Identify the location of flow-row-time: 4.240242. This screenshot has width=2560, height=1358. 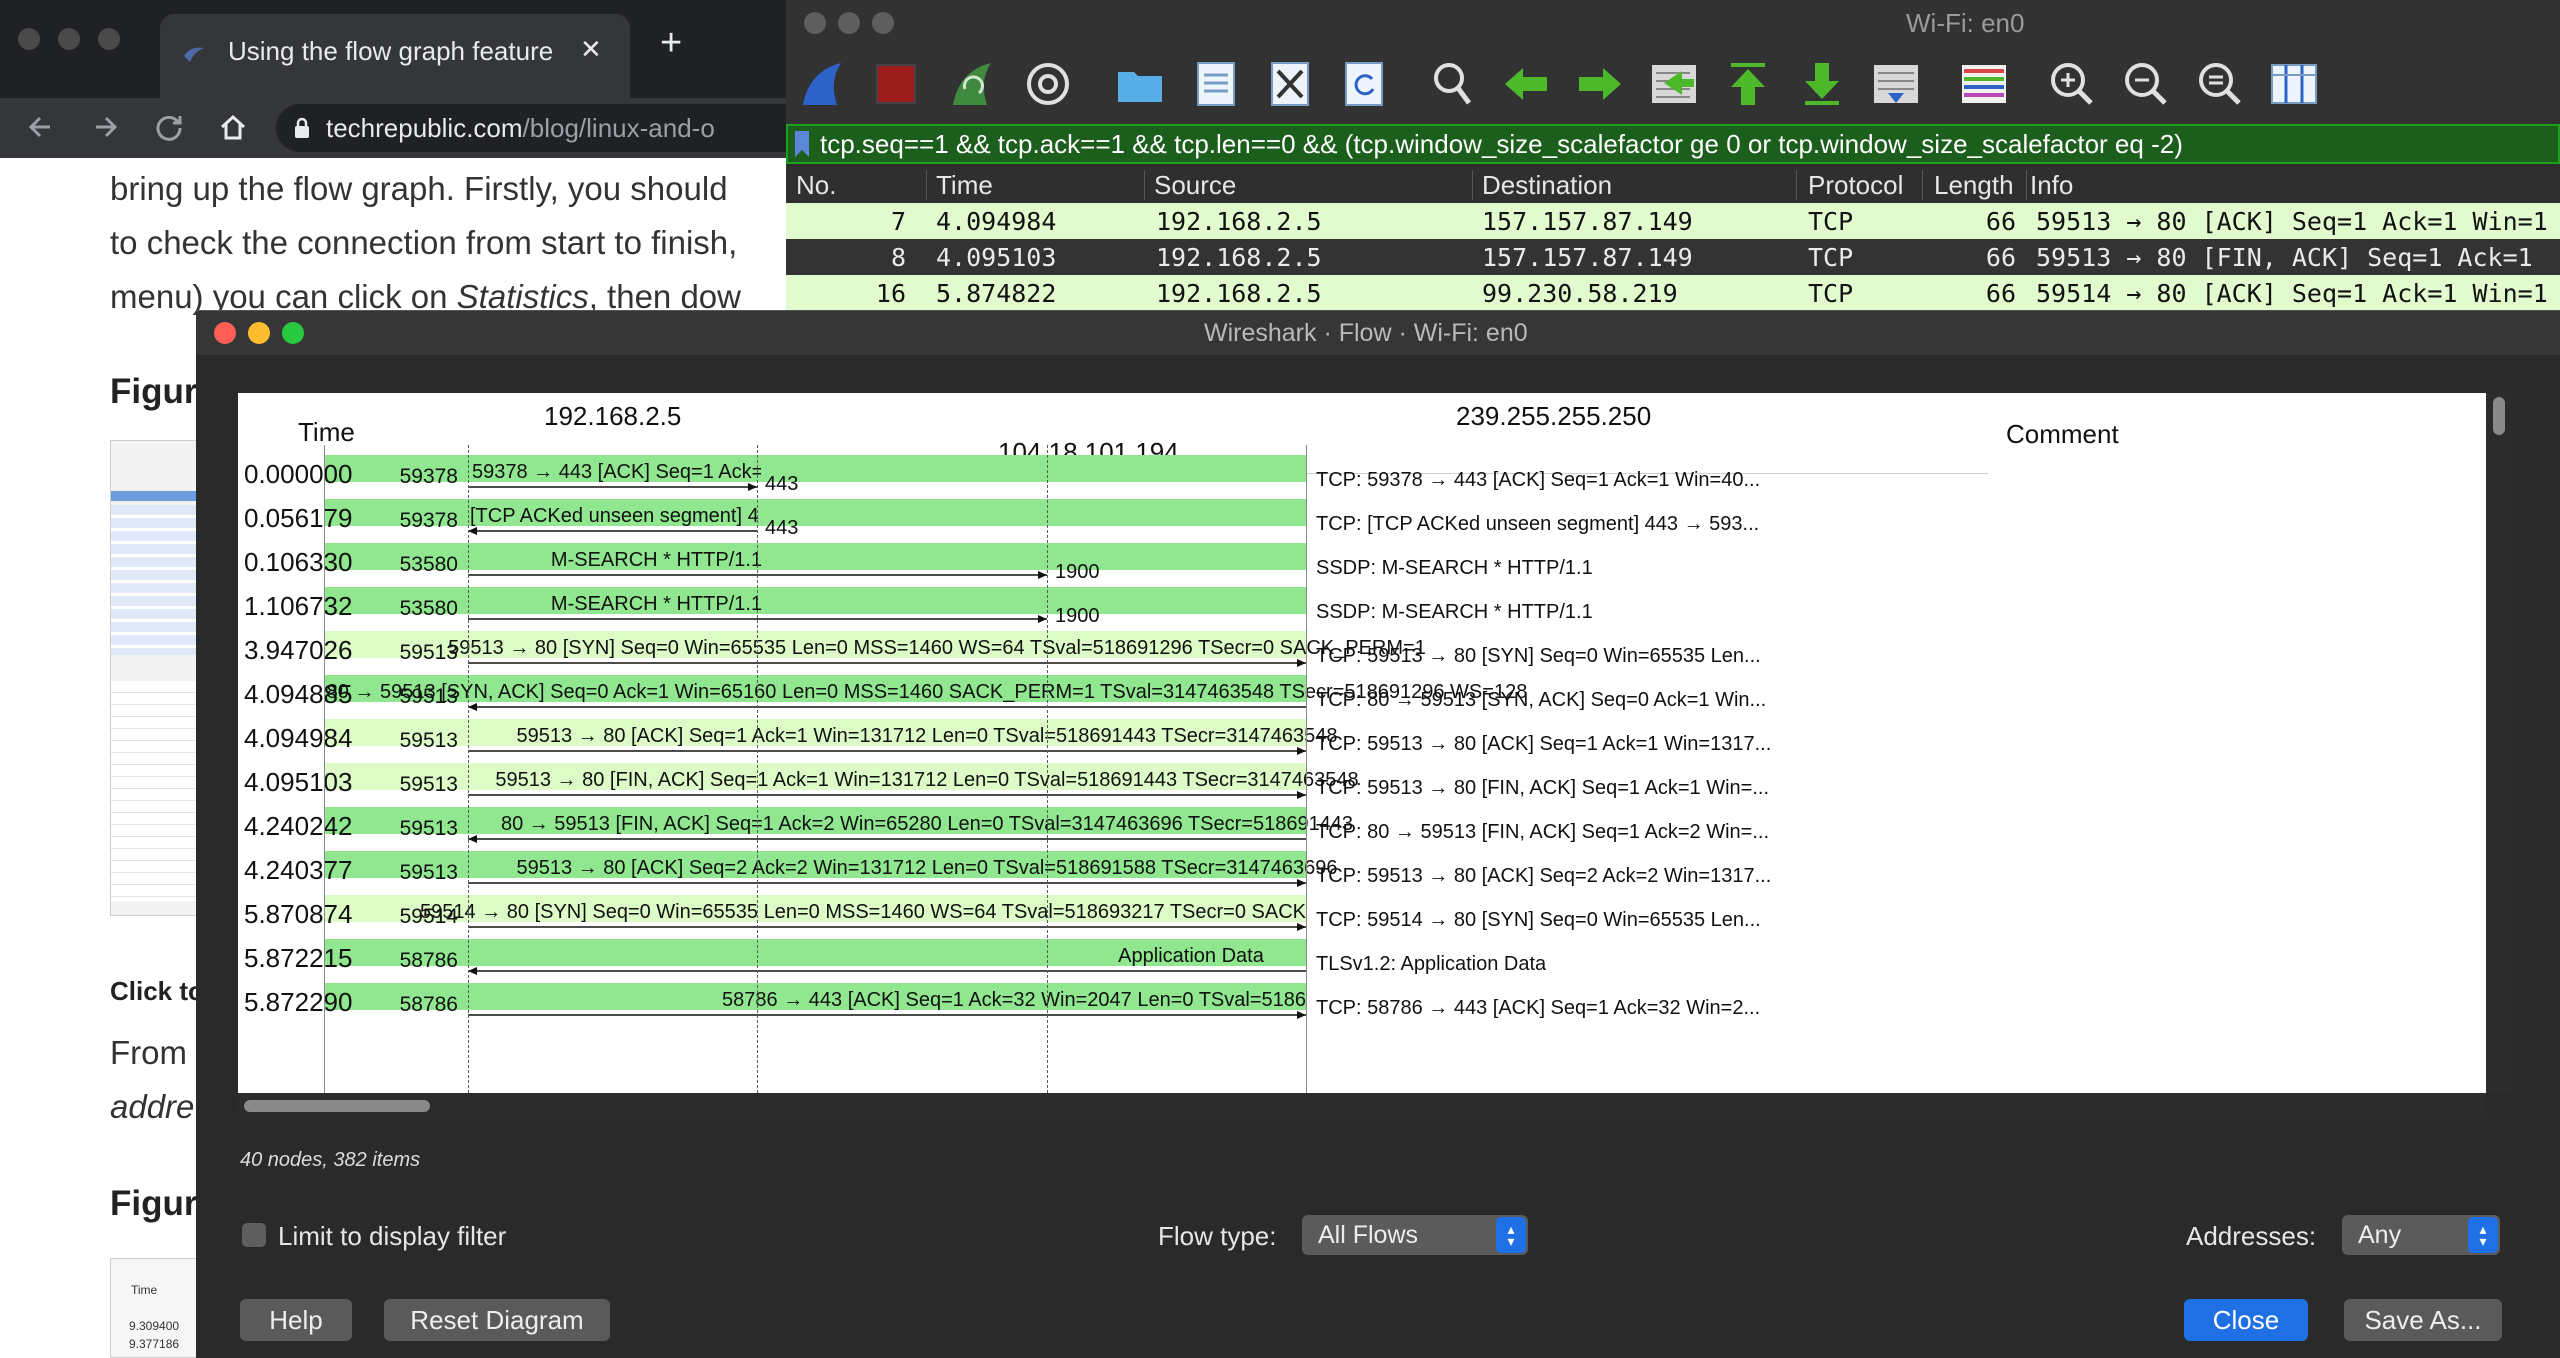
(298, 826).